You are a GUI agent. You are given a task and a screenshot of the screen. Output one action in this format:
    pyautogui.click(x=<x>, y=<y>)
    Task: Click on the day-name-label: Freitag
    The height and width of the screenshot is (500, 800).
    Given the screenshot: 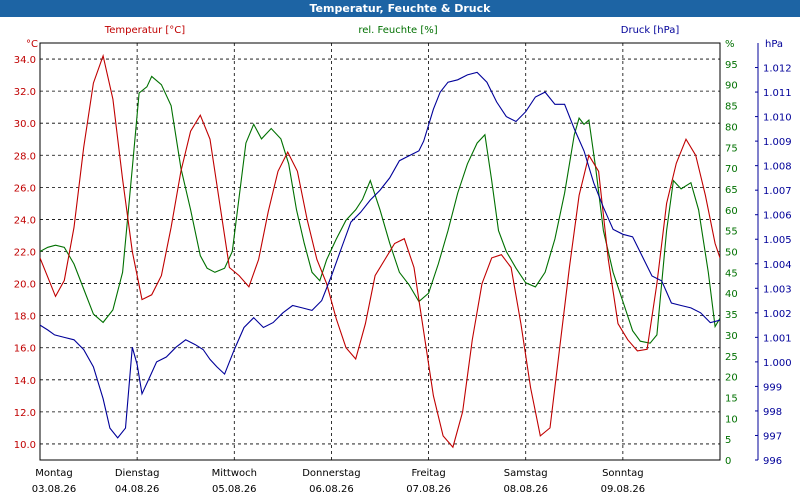 What is the action you would take?
    pyautogui.click(x=428, y=473)
    